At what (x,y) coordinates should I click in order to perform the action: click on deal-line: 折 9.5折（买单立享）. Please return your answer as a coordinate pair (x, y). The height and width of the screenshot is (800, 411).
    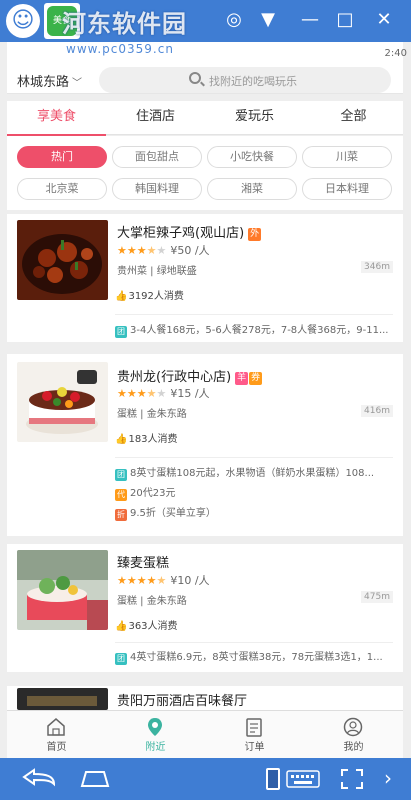
    Looking at the image, I should click on (255, 512).